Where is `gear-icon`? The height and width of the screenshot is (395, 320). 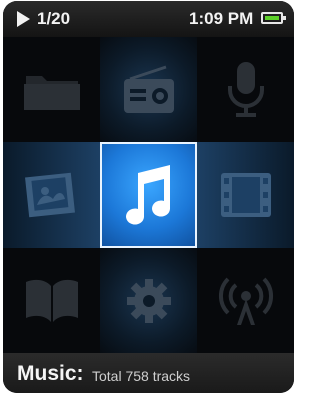 gear-icon is located at coordinates (148, 300).